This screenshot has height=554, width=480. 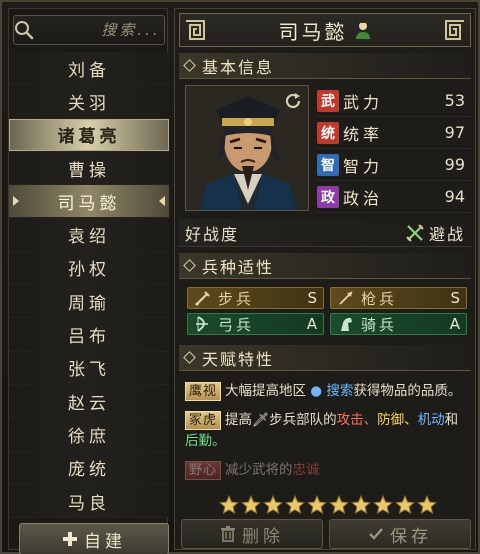 I want to click on stat-value: 53, so click(x=454, y=100).